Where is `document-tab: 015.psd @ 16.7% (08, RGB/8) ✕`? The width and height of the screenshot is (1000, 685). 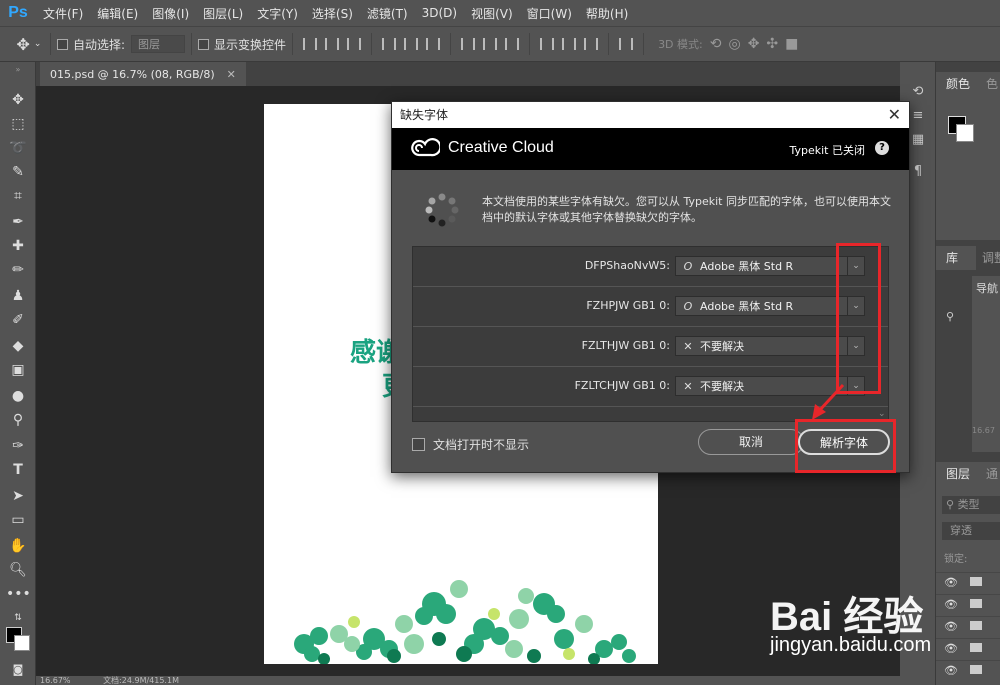 document-tab: 015.psd @ 16.7% (08, RGB/8) ✕ is located at coordinates (143, 74).